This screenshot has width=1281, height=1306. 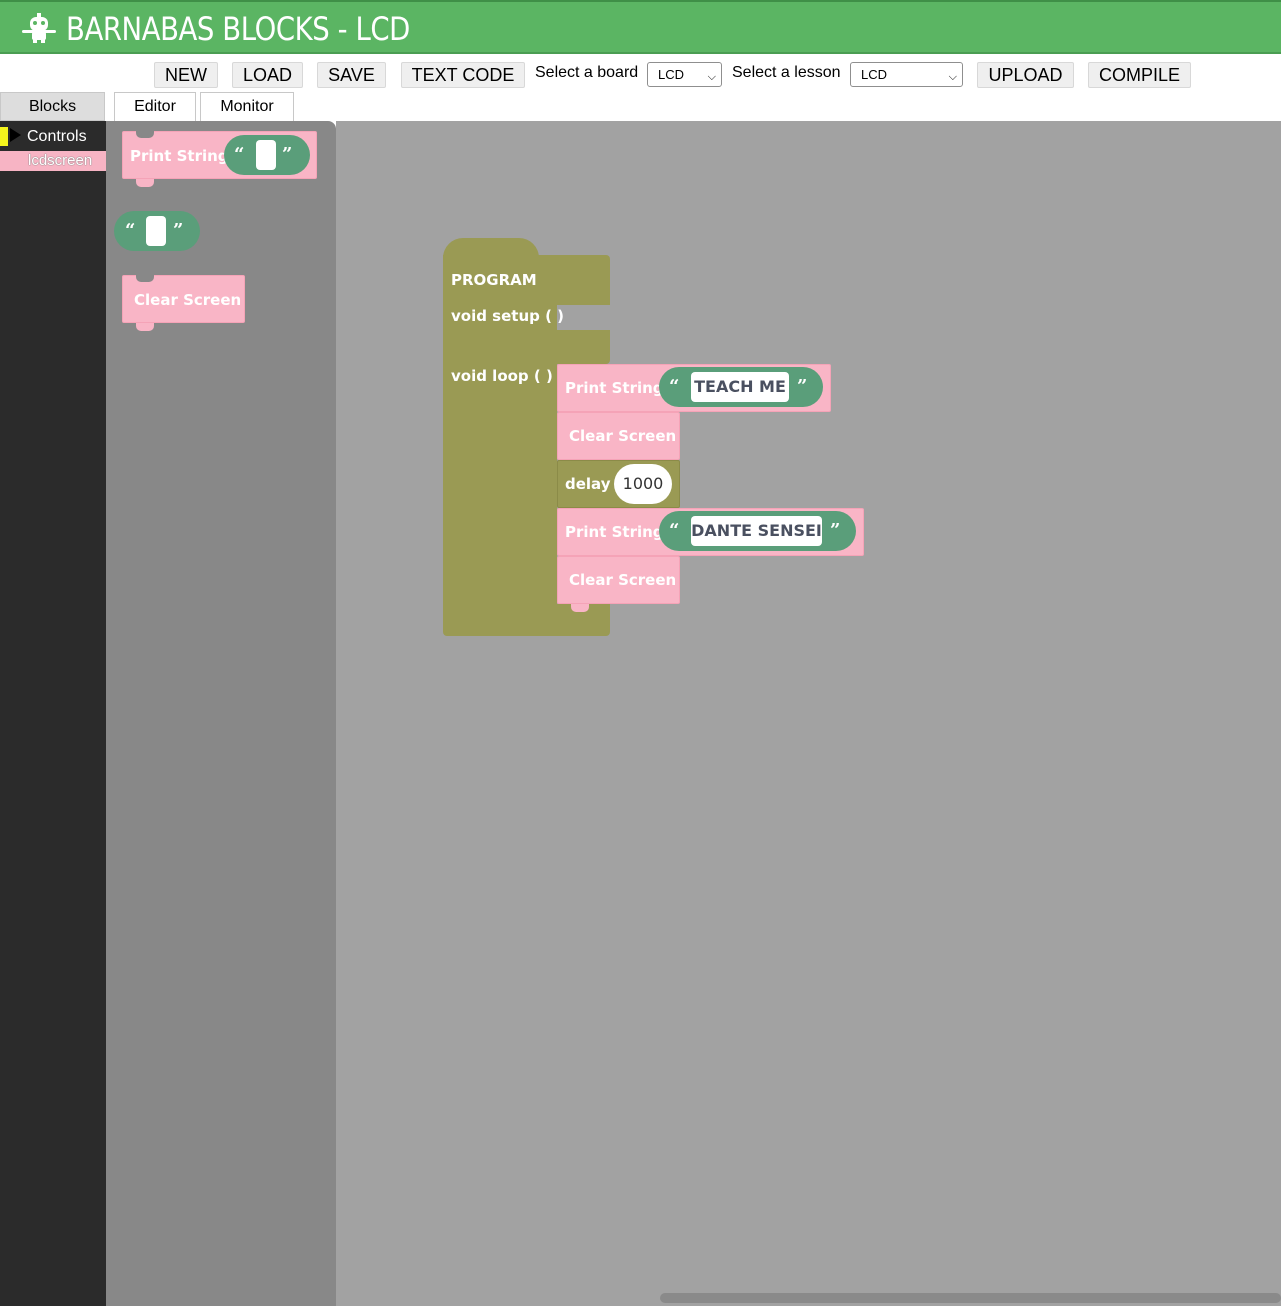 What do you see at coordinates (267, 75) in the screenshot?
I see `load-button: LOAD` at bounding box center [267, 75].